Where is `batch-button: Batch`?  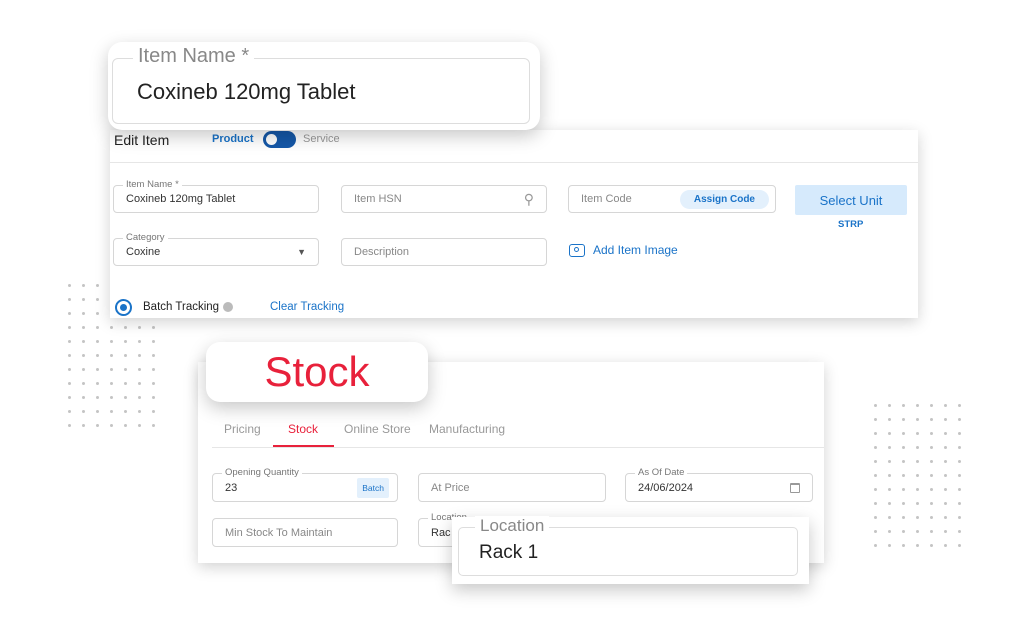
batch-button: Batch is located at coordinates (373, 487).